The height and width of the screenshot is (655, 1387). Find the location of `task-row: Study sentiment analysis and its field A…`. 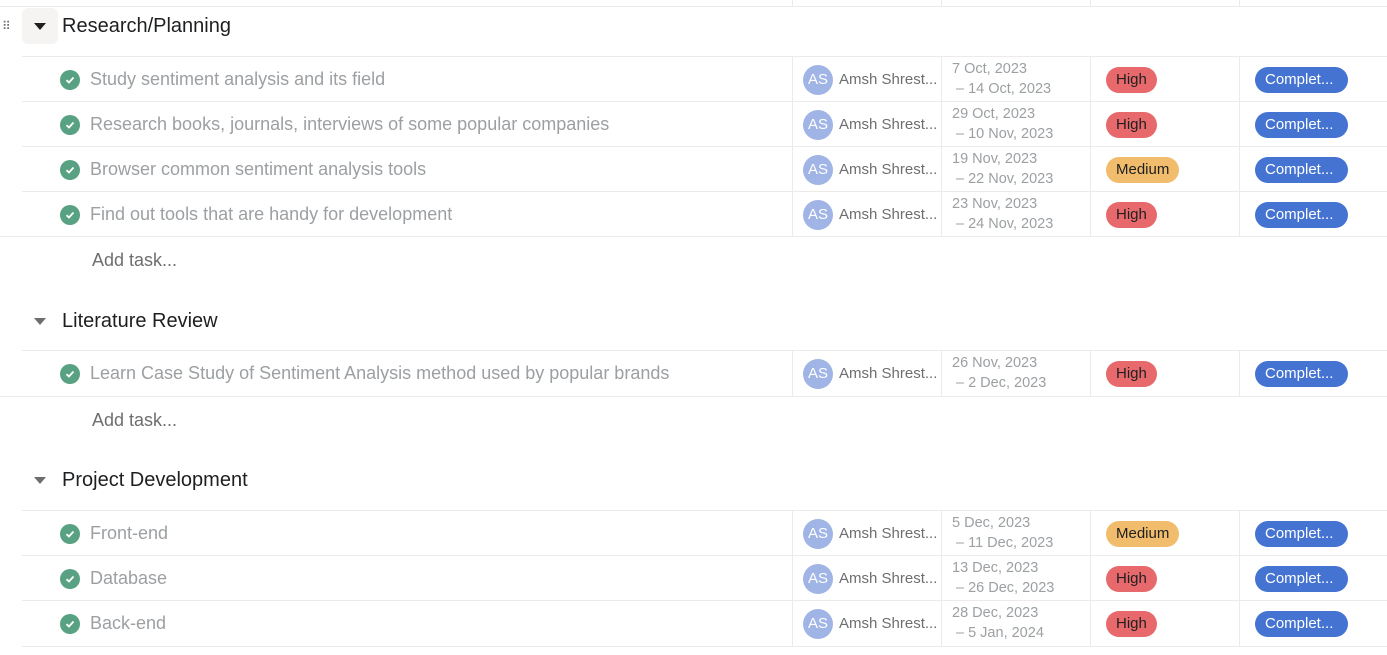

task-row: Study sentiment analysis and its field A… is located at coordinates (704, 79).